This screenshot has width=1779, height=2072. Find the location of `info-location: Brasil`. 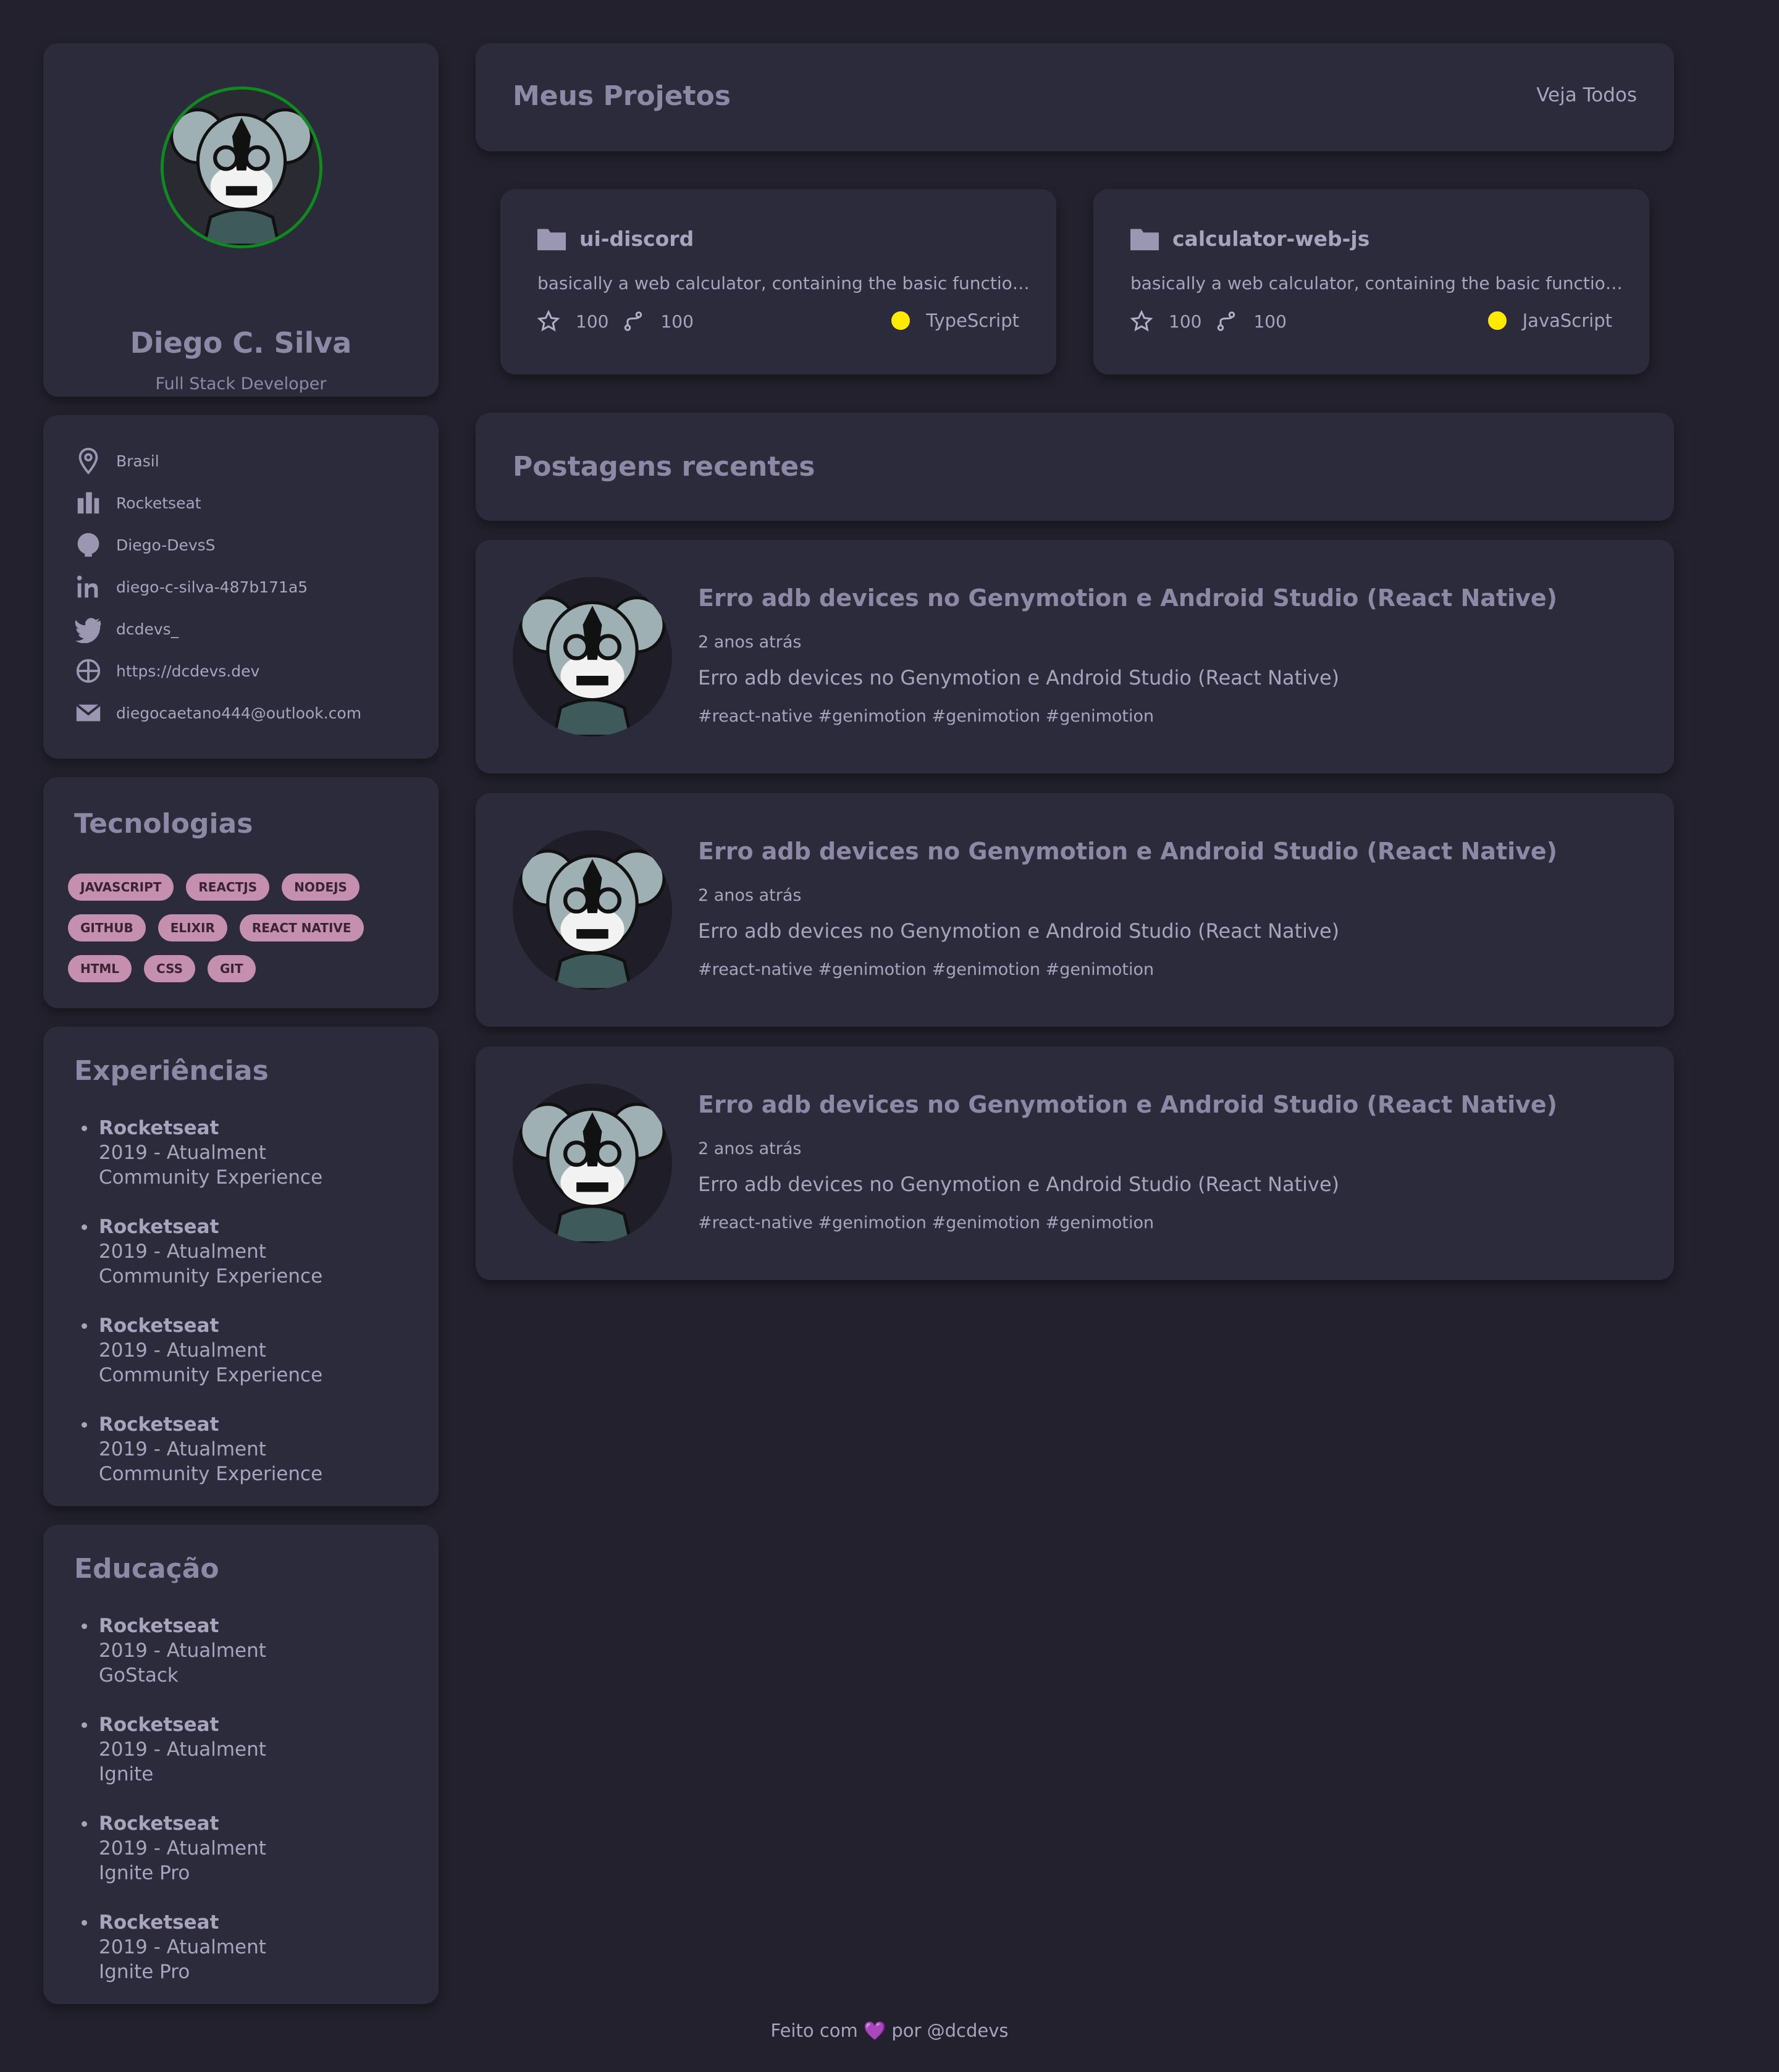

info-location: Brasil is located at coordinates (116, 461).